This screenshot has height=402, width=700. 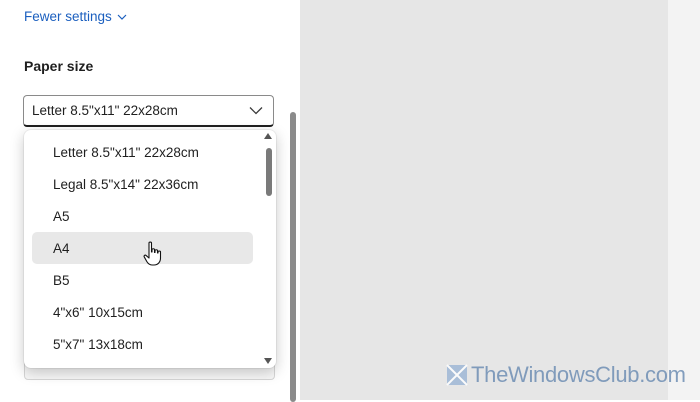 I want to click on fewer-settings-link: Fewer settings, so click(x=75, y=16).